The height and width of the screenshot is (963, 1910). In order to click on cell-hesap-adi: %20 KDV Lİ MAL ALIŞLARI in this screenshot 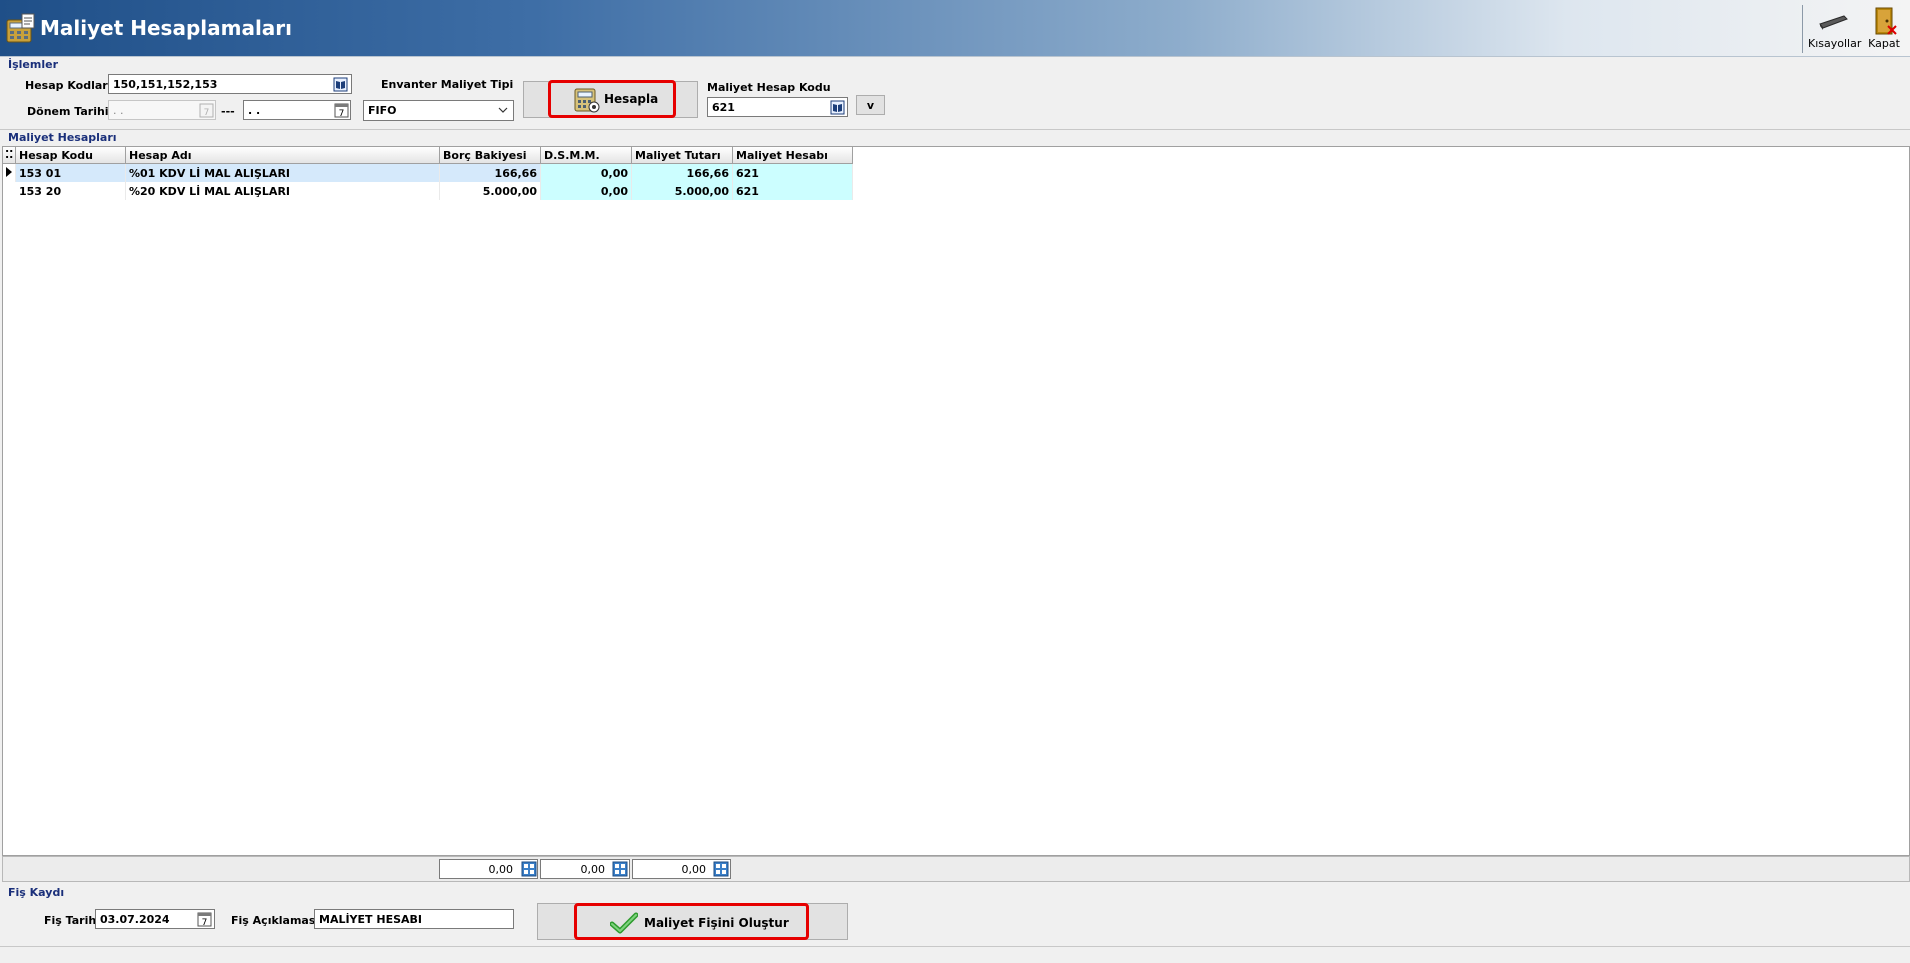, I will do `click(283, 191)`.